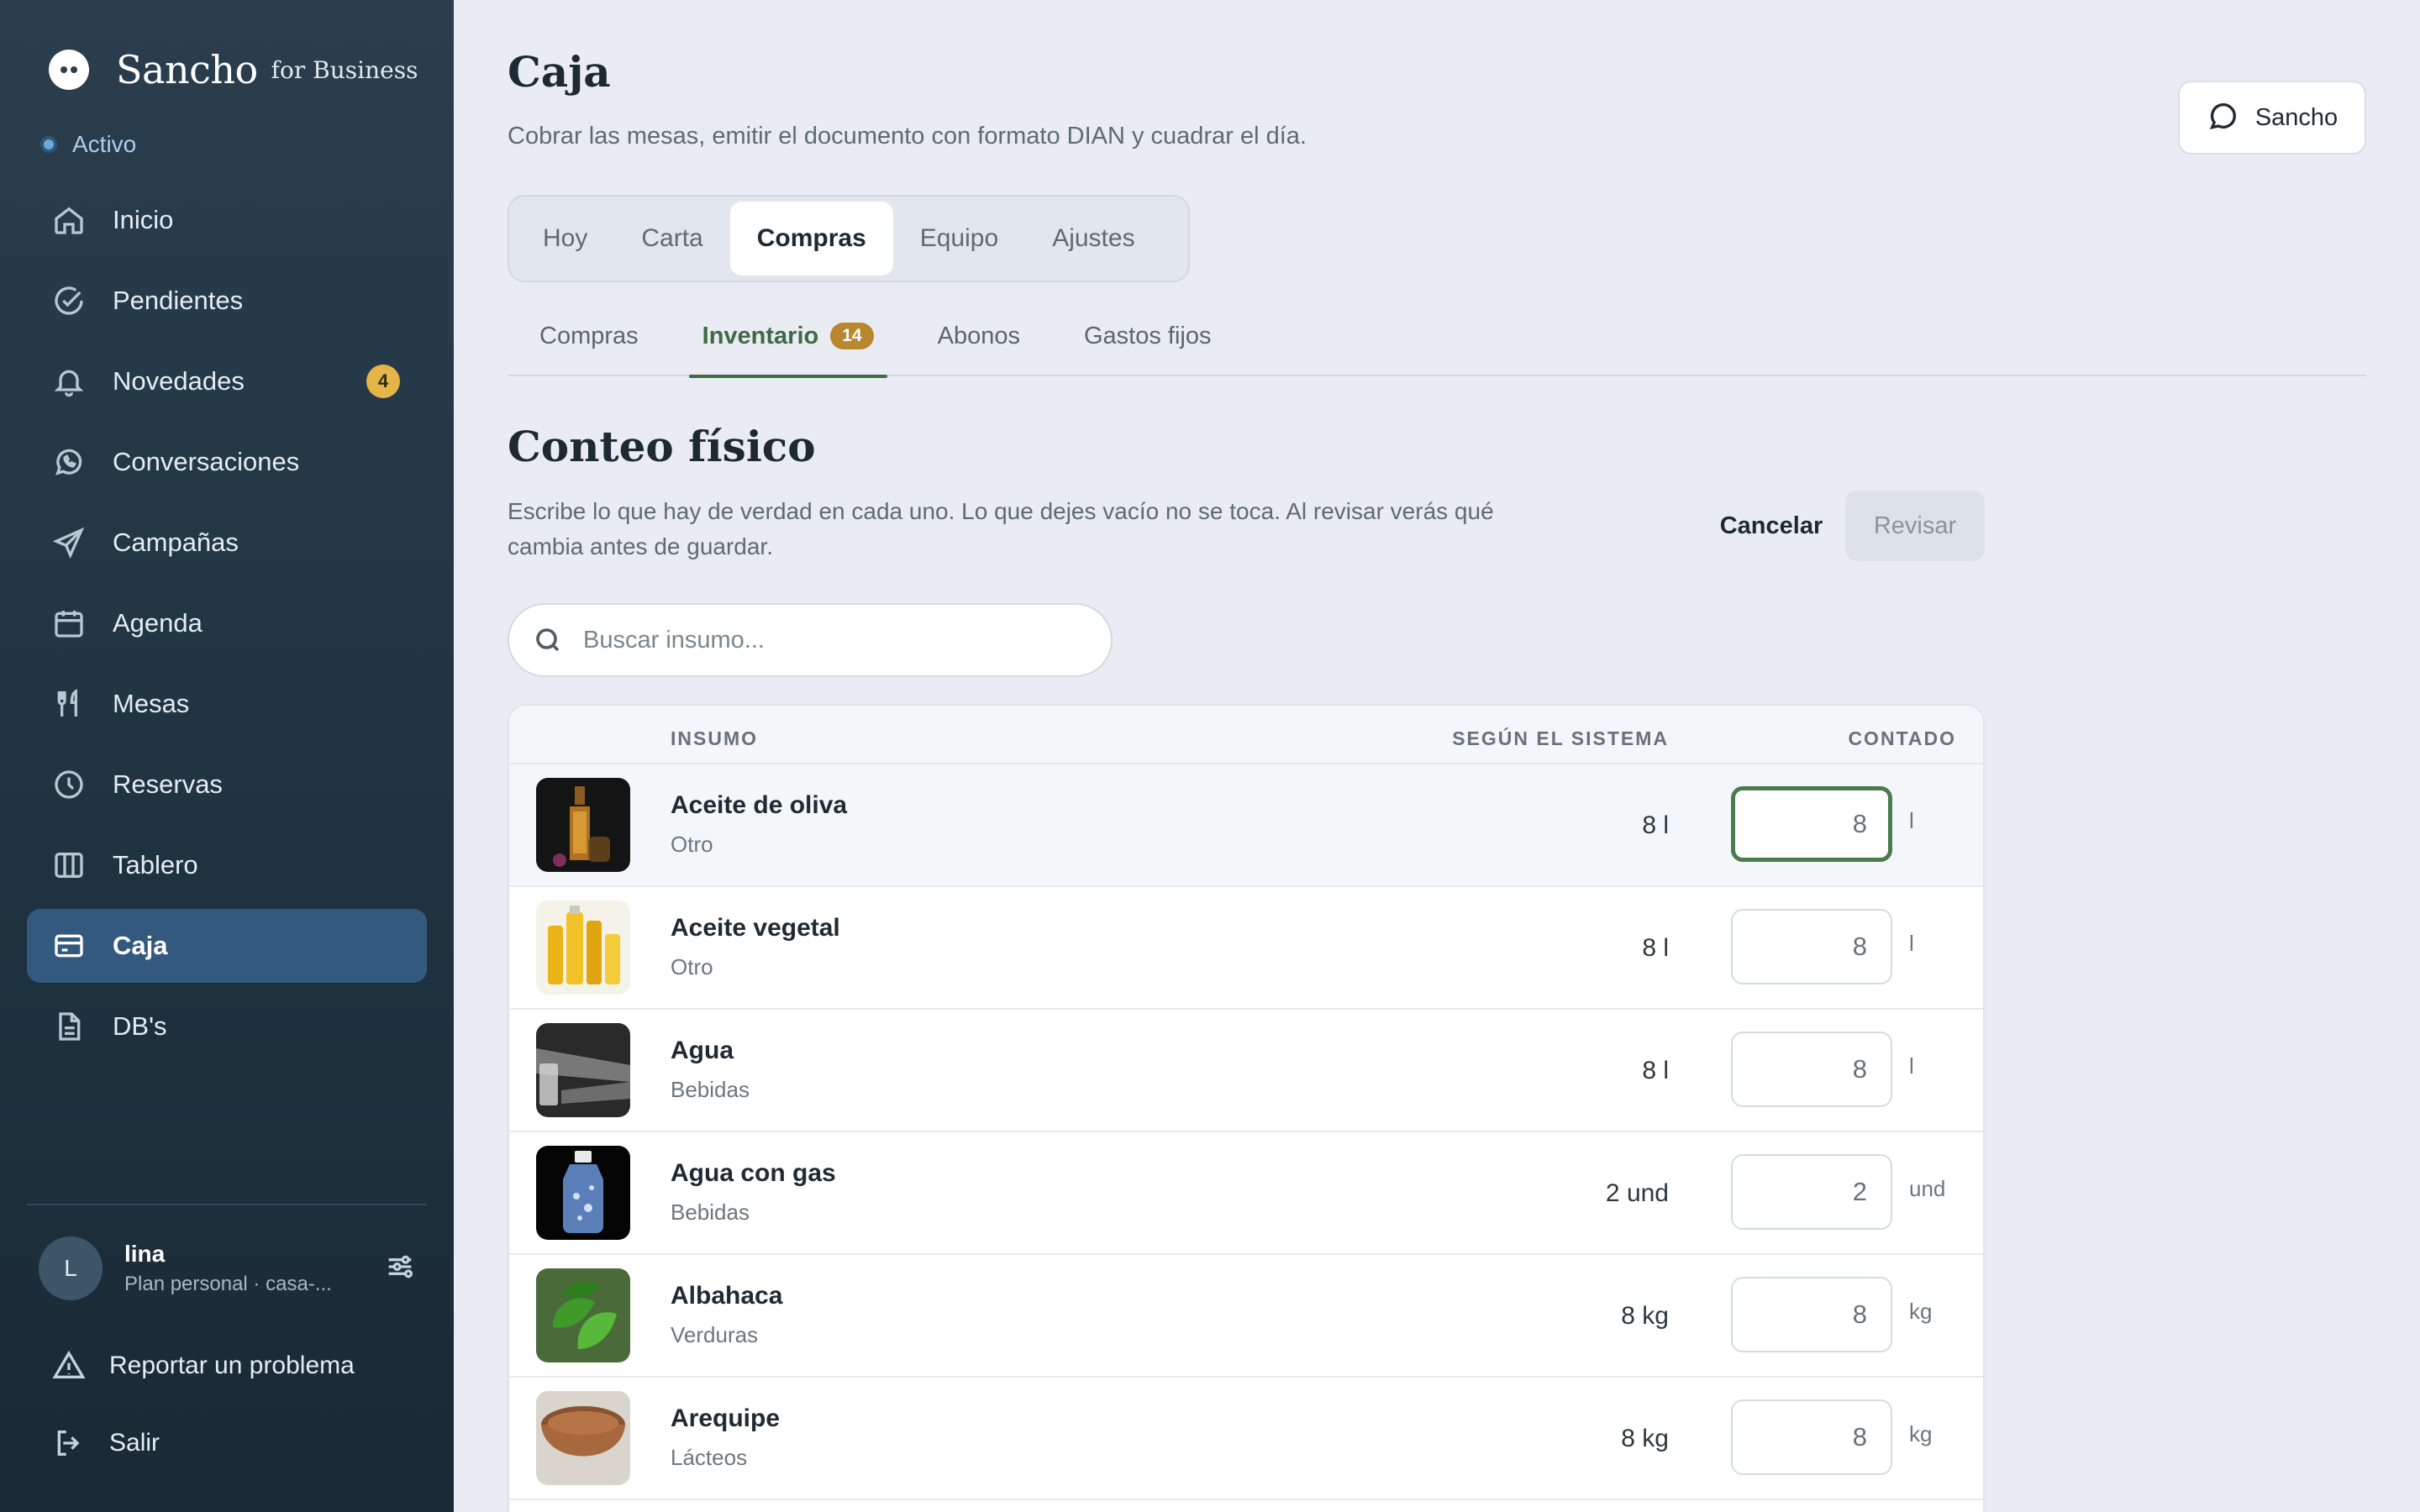 This screenshot has height=1512, width=2420. I want to click on sidebar-item-mesas: Mesas, so click(227, 704).